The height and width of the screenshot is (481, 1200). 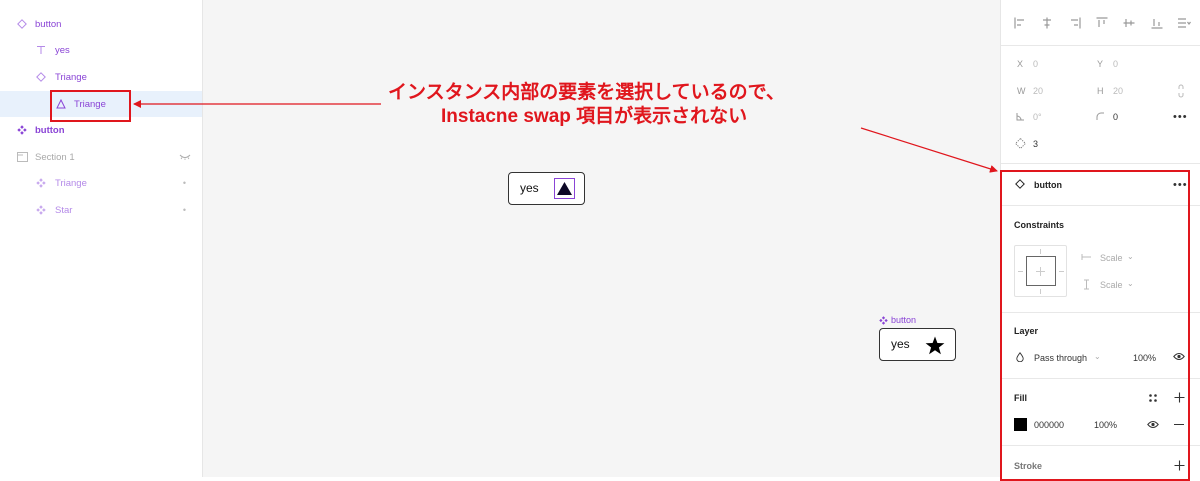 What do you see at coordinates (1115, 117) in the screenshot?
I see `corner-radius-input: 0` at bounding box center [1115, 117].